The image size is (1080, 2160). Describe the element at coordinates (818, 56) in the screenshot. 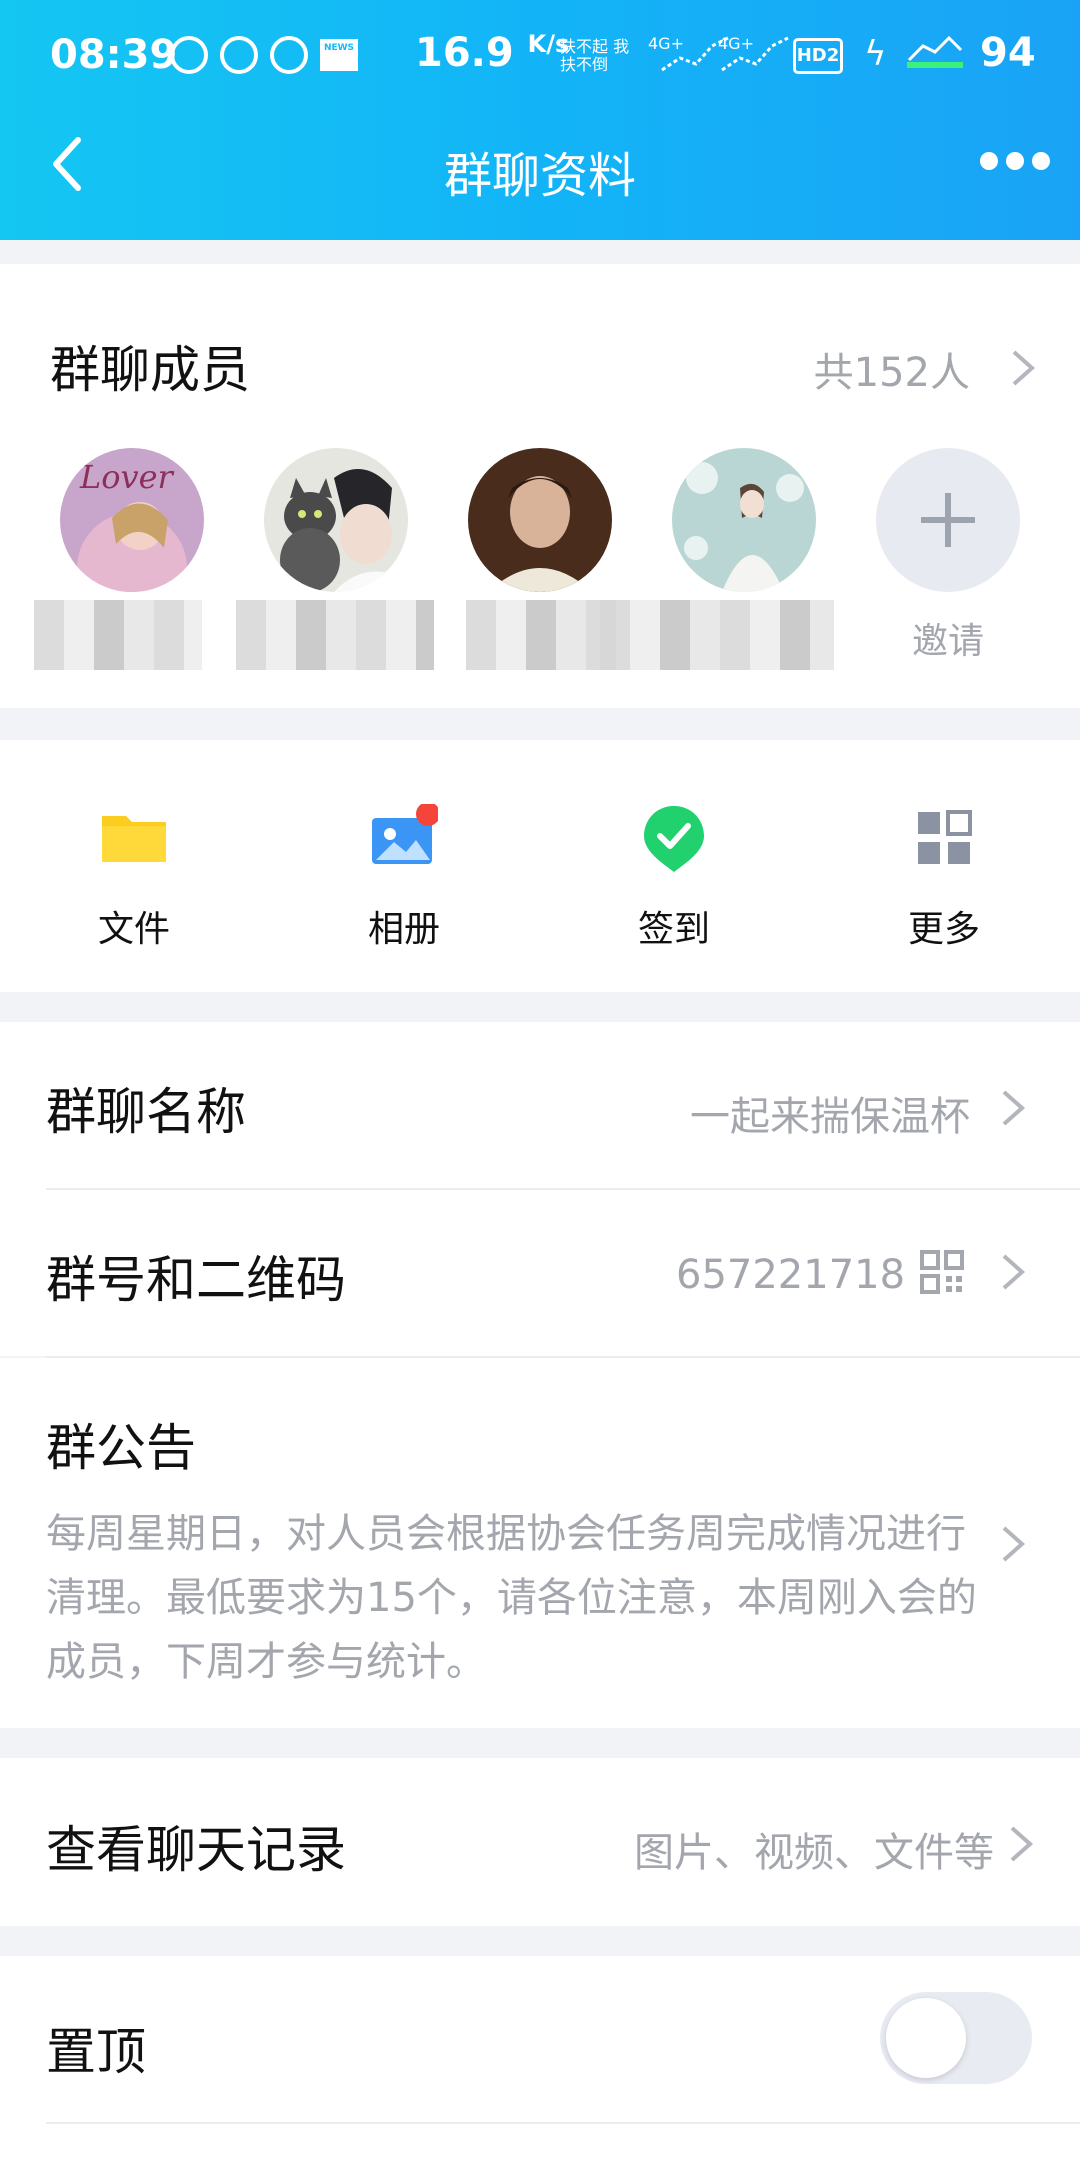

I see `hd-voice-icon: HD2` at that location.